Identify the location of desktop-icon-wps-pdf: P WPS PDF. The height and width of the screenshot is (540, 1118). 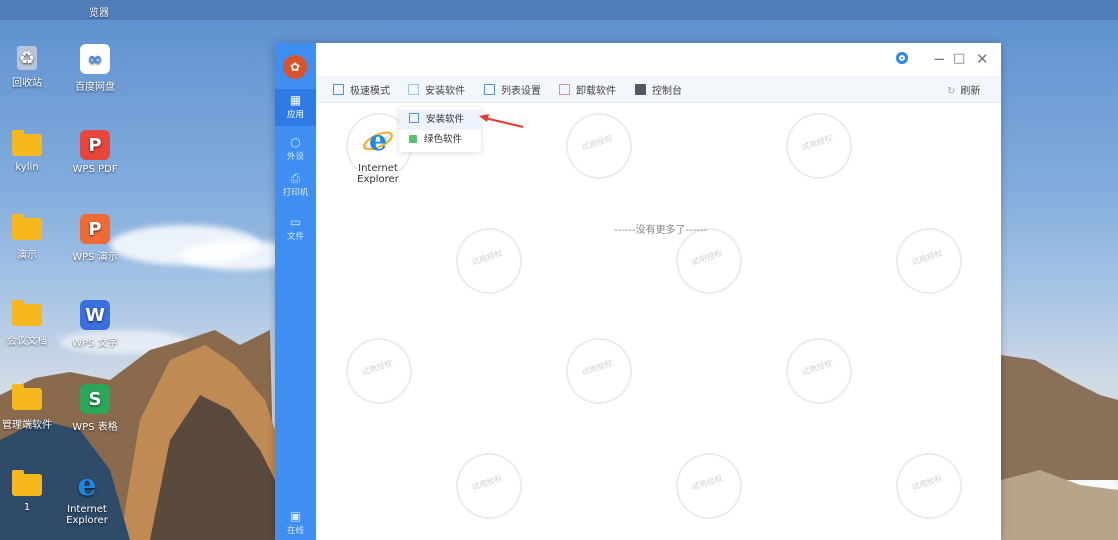
(95, 152).